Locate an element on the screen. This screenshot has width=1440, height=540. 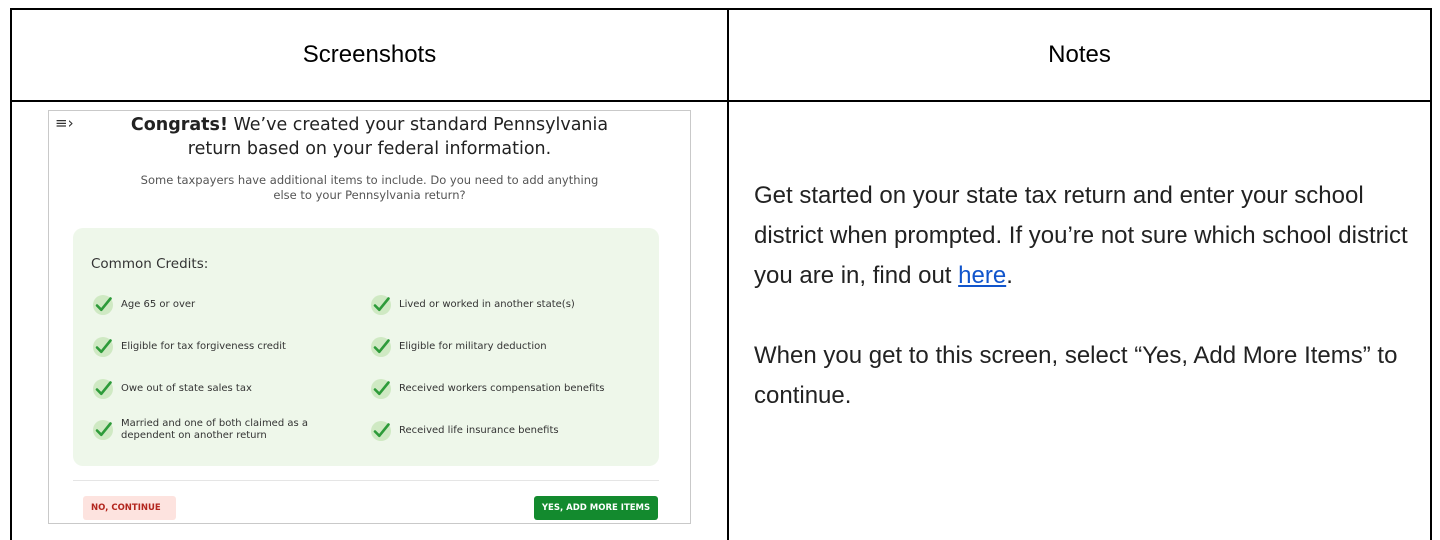
credit-item: Owe out of state sales tax is located at coordinates (172, 389).